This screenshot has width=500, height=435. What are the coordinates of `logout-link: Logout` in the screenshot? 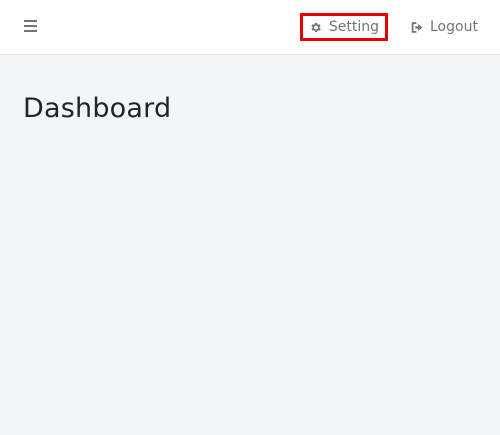 It's located at (444, 27).